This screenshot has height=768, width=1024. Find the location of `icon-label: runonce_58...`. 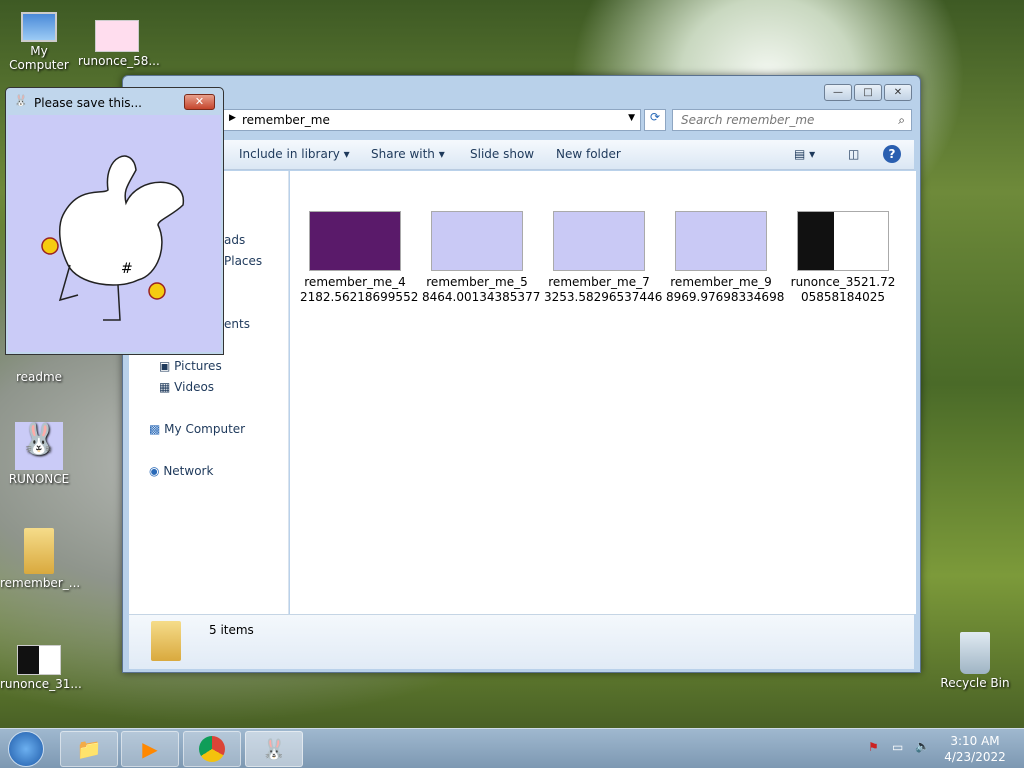

icon-label: runonce_58... is located at coordinates (119, 61).